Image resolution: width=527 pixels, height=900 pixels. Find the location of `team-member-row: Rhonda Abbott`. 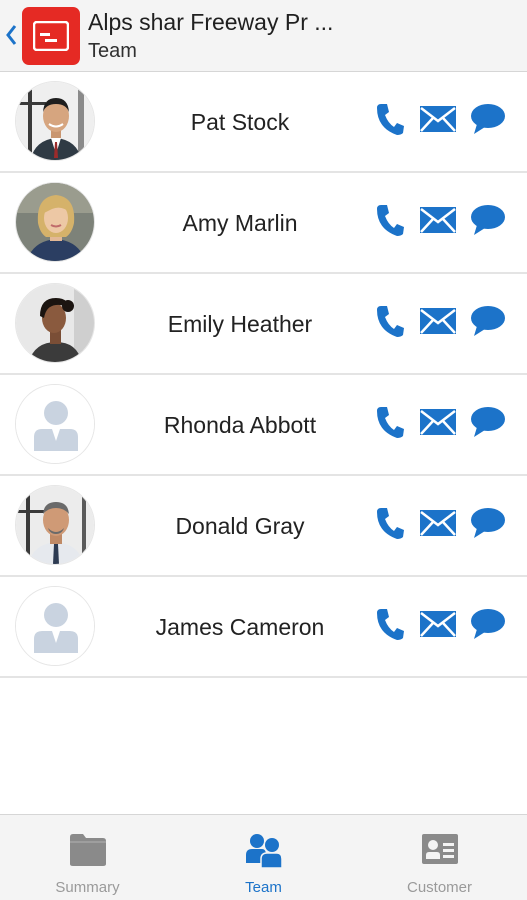

team-member-row: Rhonda Abbott is located at coordinates (263, 425).